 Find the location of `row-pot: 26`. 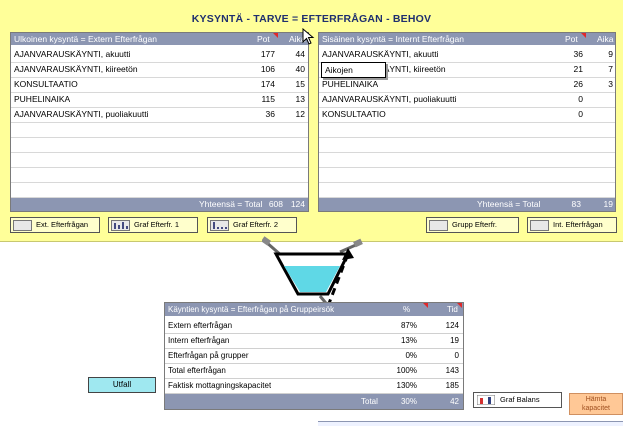

row-pot: 26 is located at coordinates (578, 84).